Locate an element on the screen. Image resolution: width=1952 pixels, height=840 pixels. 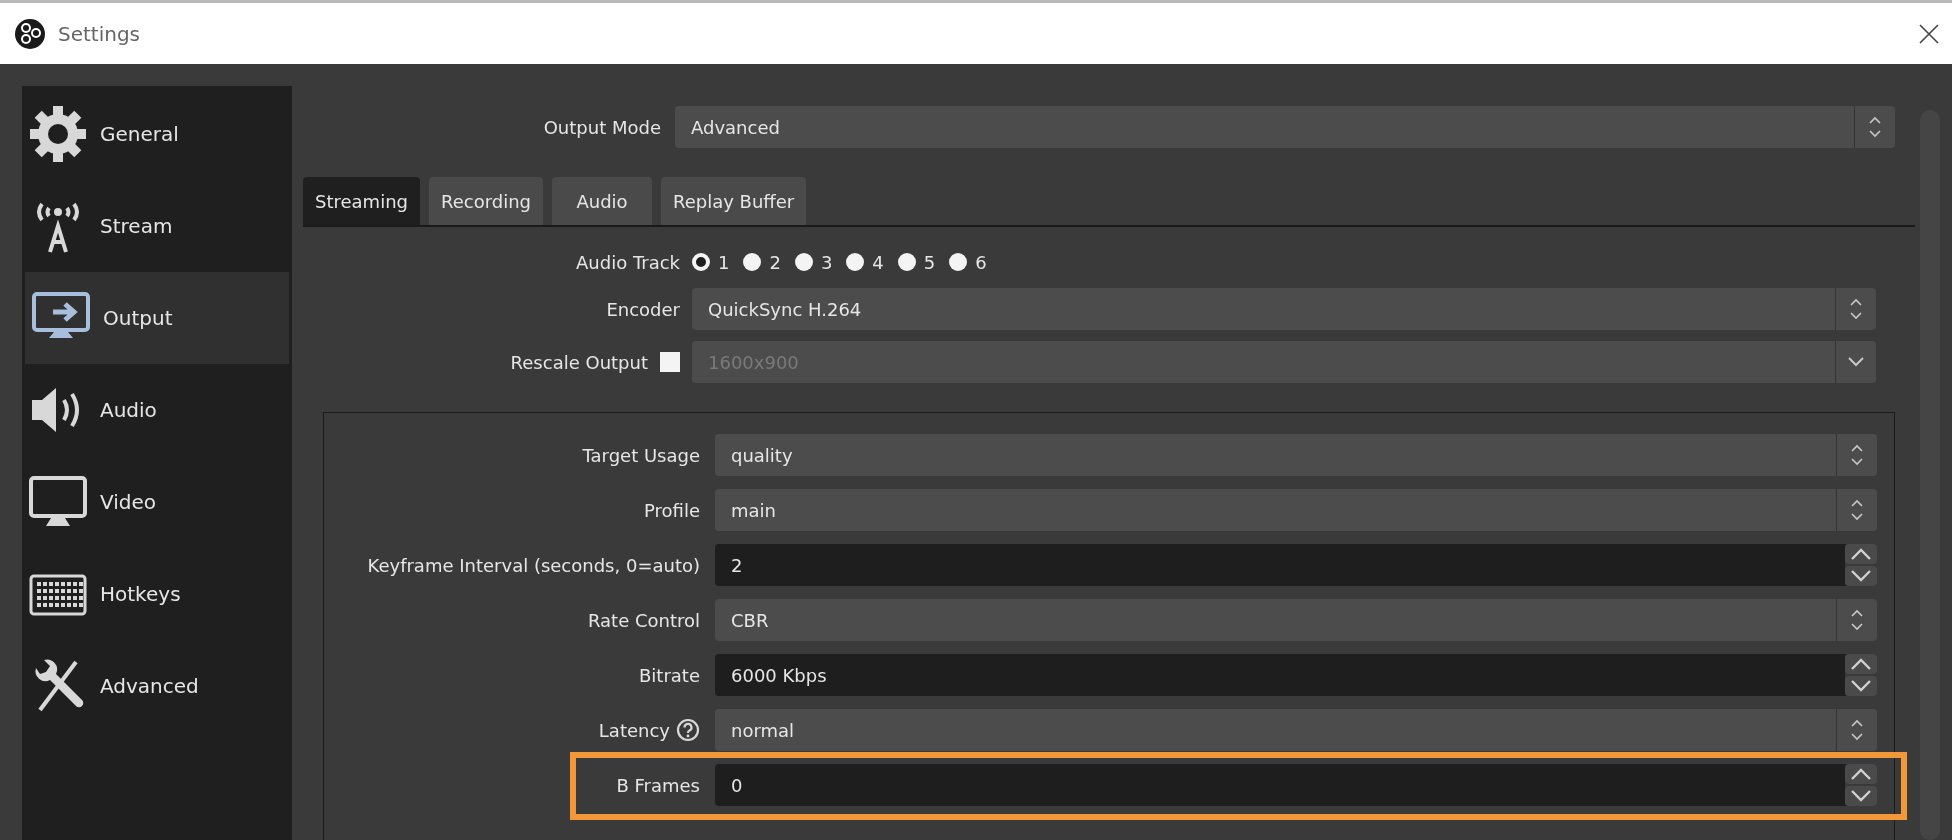
checkbox-label: Rescale Output is located at coordinates (579, 362).